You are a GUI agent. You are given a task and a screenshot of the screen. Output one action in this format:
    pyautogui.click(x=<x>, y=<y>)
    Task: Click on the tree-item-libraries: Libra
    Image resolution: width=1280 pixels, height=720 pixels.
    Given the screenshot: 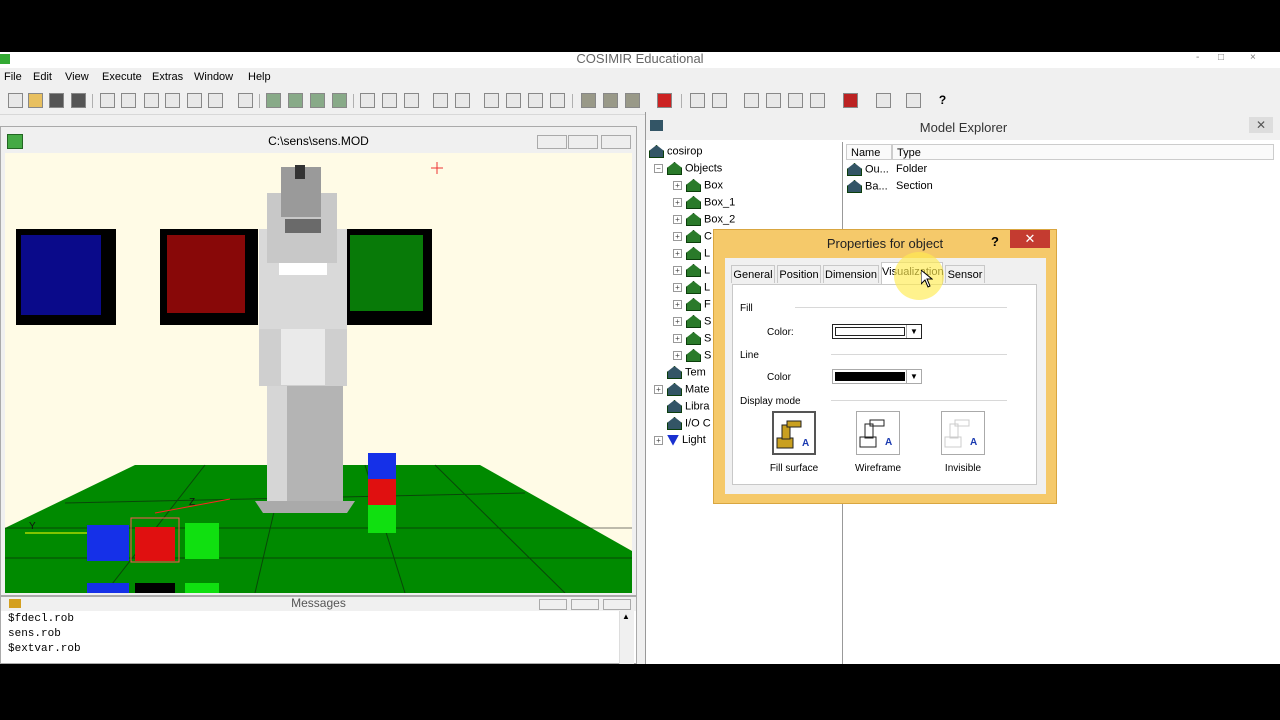 What is the action you would take?
    pyautogui.click(x=688, y=406)
    